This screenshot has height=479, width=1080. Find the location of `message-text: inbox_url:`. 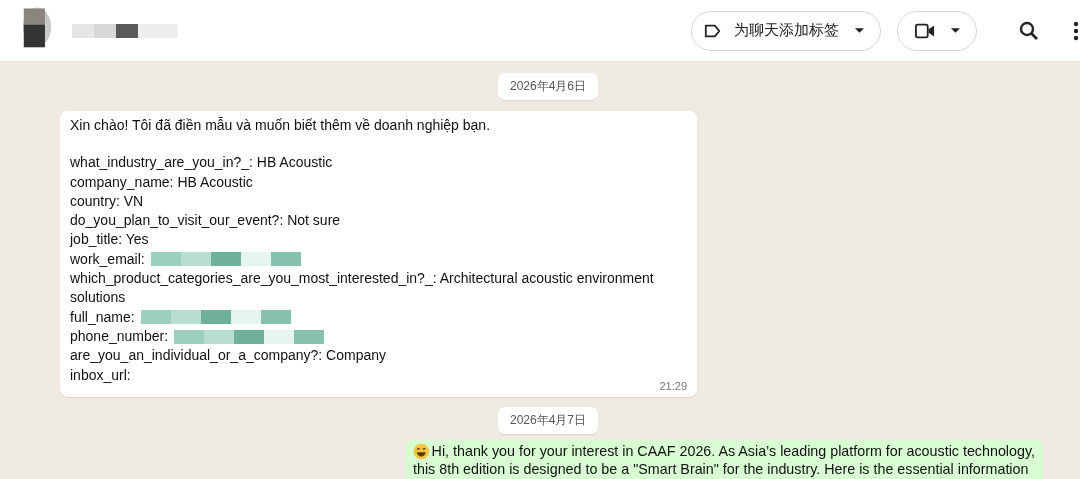

message-text: inbox_url: is located at coordinates (100, 375).